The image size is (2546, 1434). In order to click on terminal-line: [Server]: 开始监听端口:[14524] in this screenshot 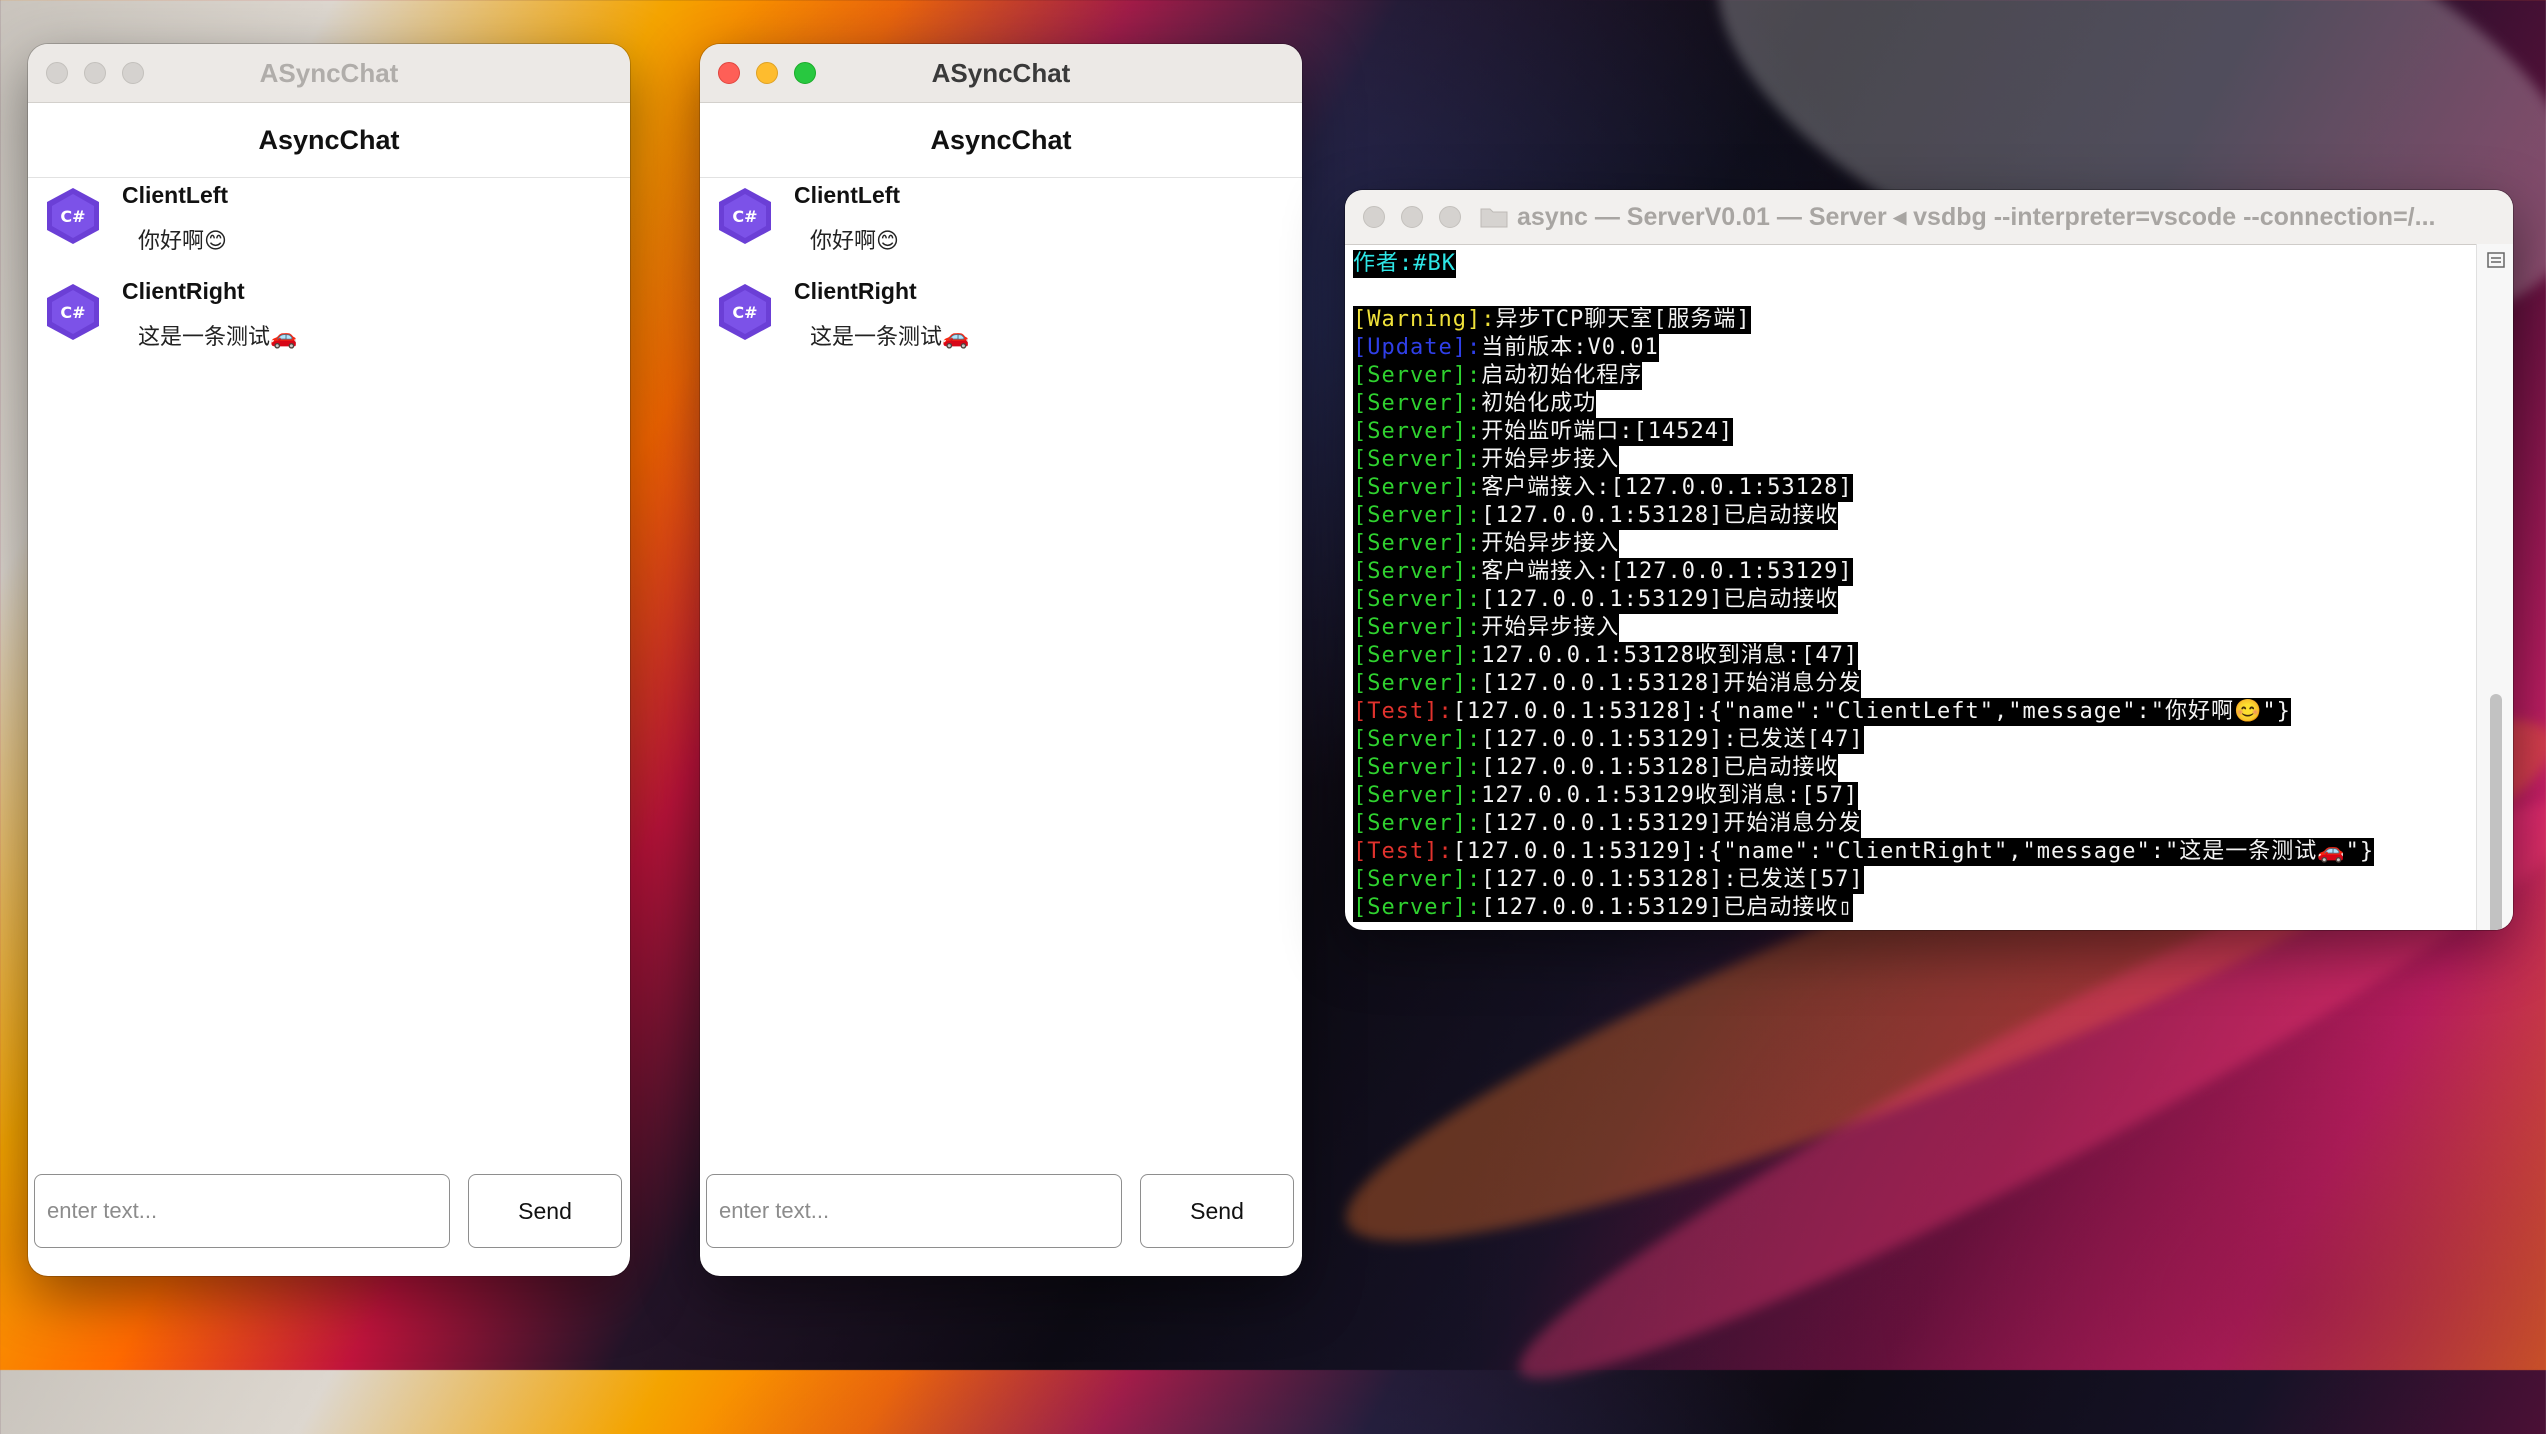, I will do `click(1913, 432)`.